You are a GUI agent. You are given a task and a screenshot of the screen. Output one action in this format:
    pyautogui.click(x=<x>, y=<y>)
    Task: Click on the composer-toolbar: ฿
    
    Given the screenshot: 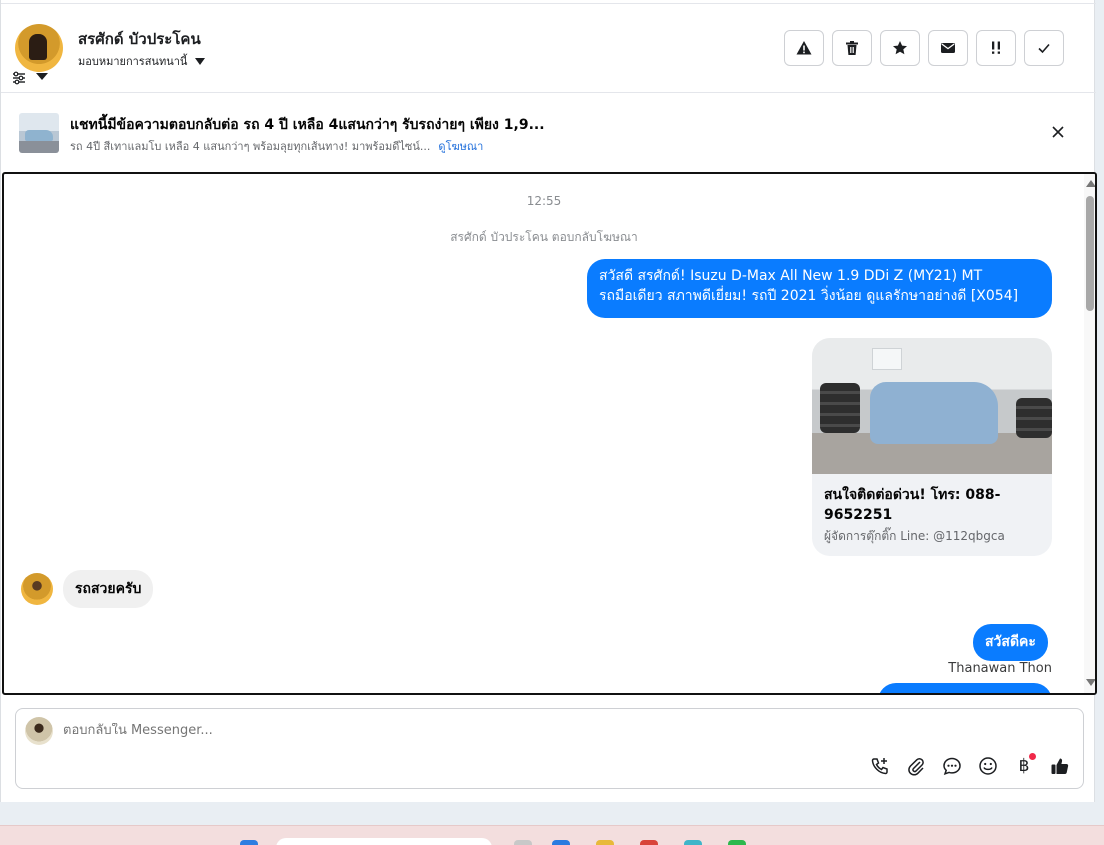 What is the action you would take?
    pyautogui.click(x=970, y=765)
    